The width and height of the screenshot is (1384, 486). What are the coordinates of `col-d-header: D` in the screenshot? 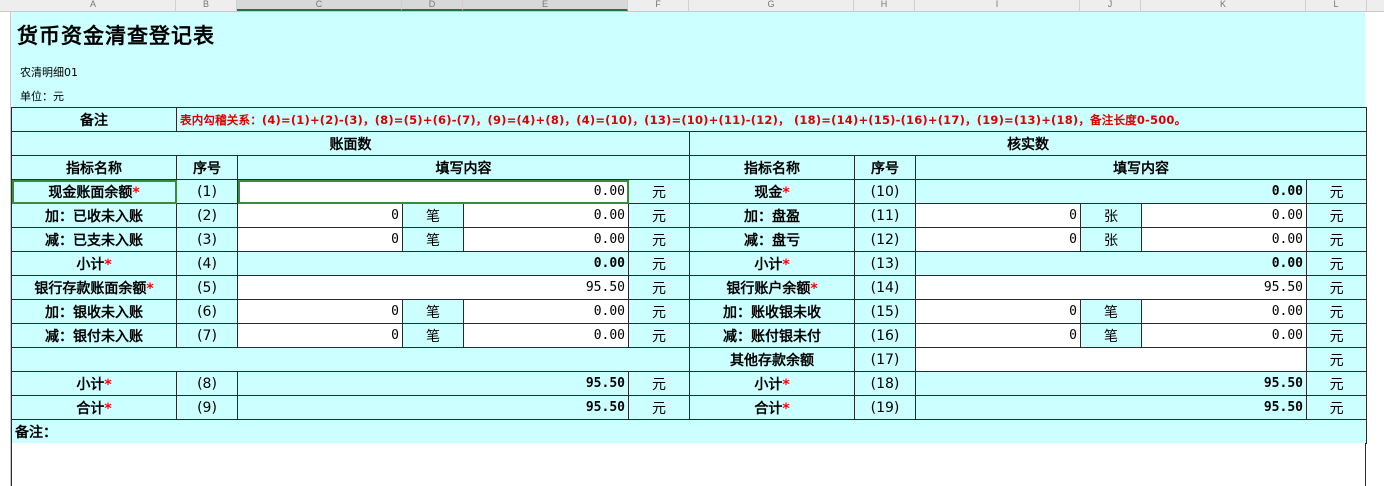 It's located at (432, 5).